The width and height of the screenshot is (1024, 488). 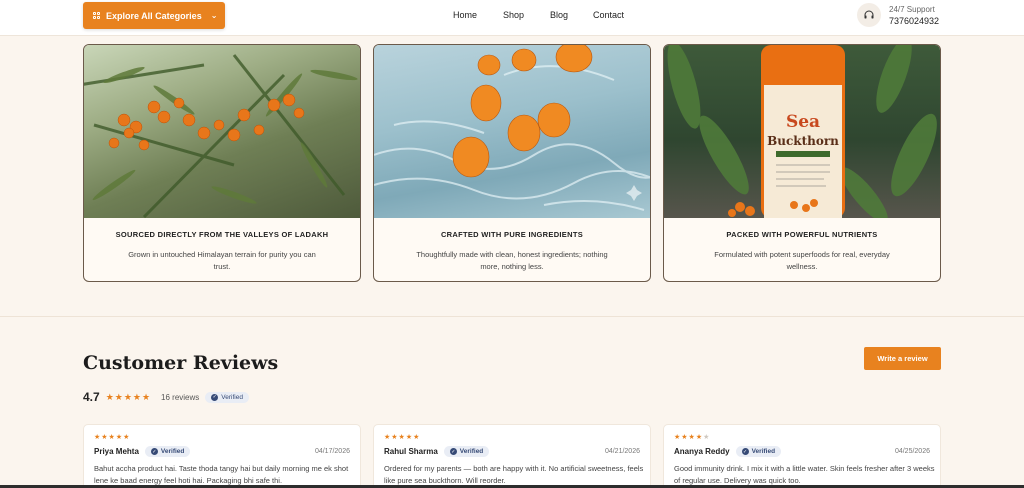 I want to click on support-contact: 24/7 Support 7376024932, so click(x=898, y=15).